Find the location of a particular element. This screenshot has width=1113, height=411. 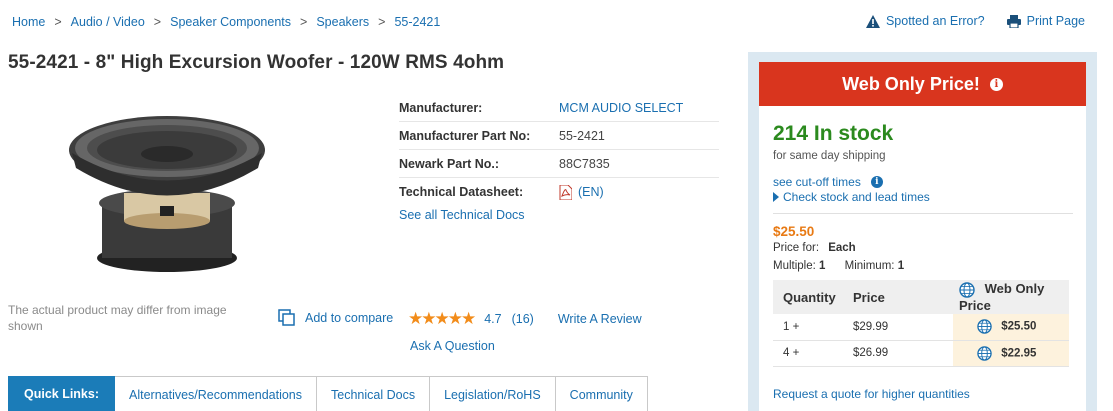

web-price-value: $25.50 is located at coordinates (1019, 326).